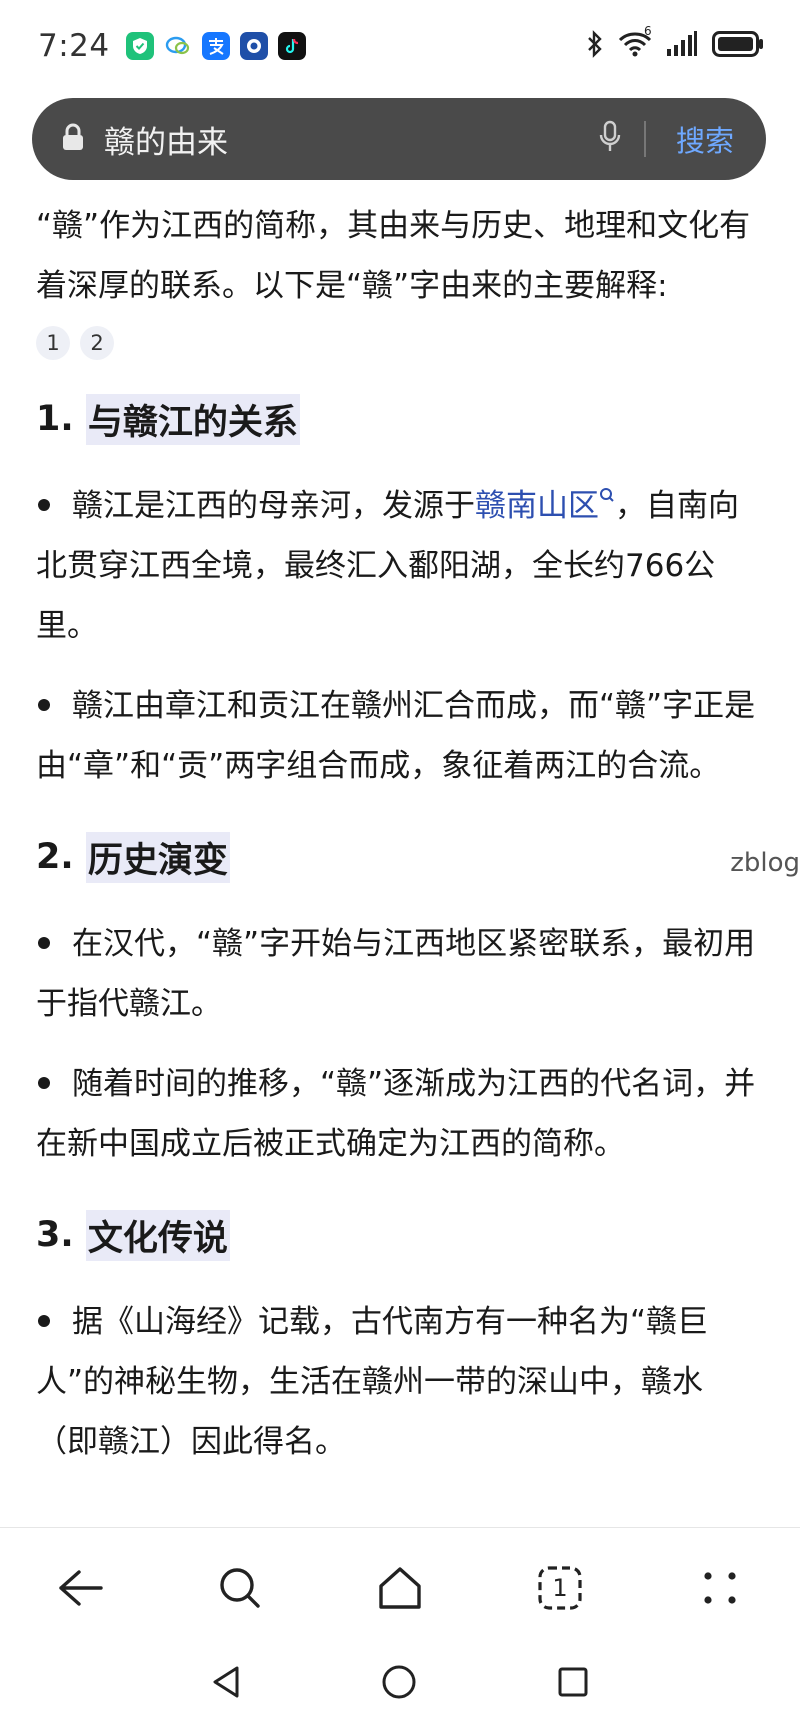 The height and width of the screenshot is (1727, 800). I want to click on reference-badge-1: 1, so click(53, 343).